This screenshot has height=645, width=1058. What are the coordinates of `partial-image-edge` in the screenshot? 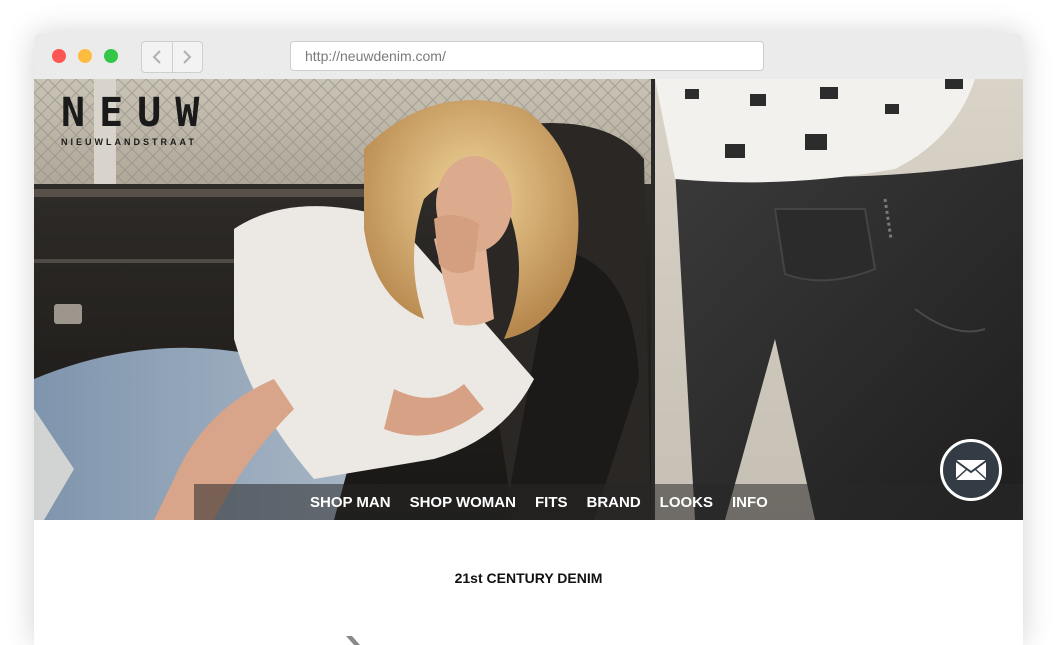 It's located at (353, 640).